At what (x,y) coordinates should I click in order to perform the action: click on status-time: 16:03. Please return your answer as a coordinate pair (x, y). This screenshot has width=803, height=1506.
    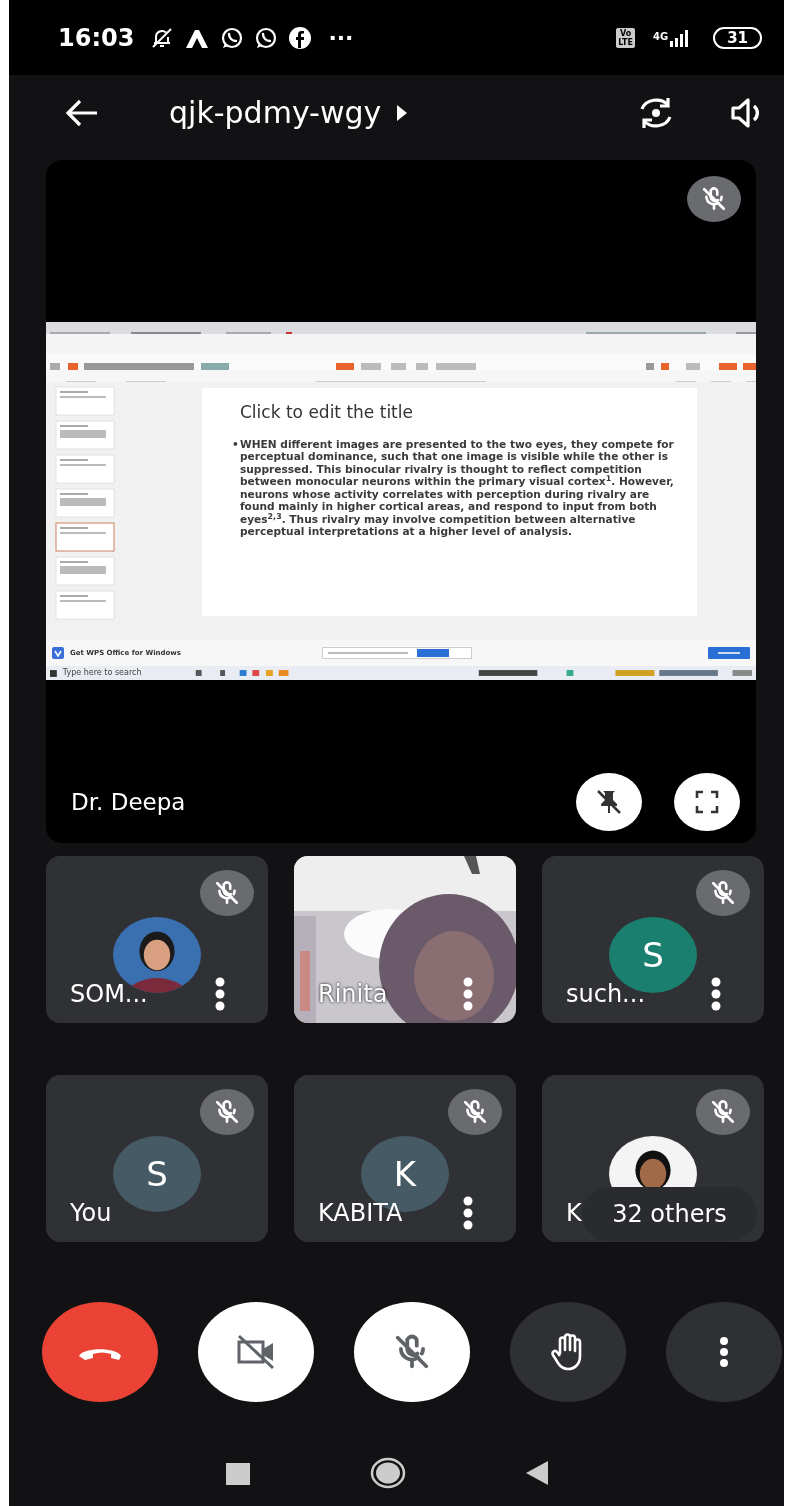
    Looking at the image, I should click on (96, 38).